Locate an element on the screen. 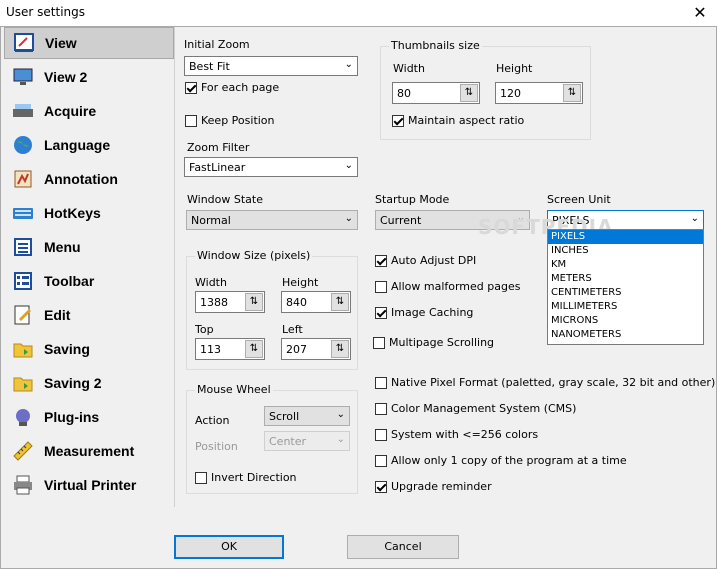 This screenshot has width=717, height=569. sidebar-item-view-2: View 2 is located at coordinates (88, 77).